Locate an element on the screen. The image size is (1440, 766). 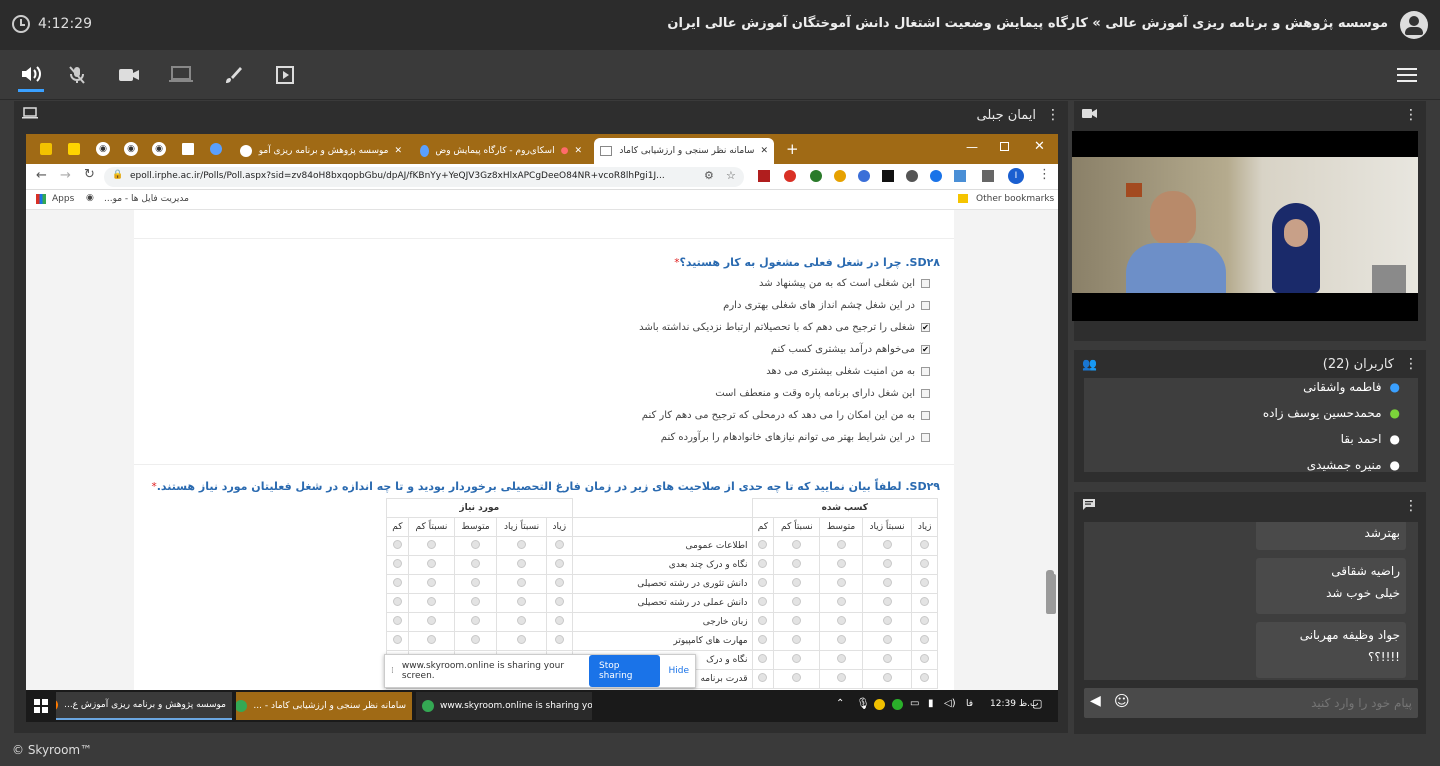
apps-grid-icon is located at coordinates (41, 199).